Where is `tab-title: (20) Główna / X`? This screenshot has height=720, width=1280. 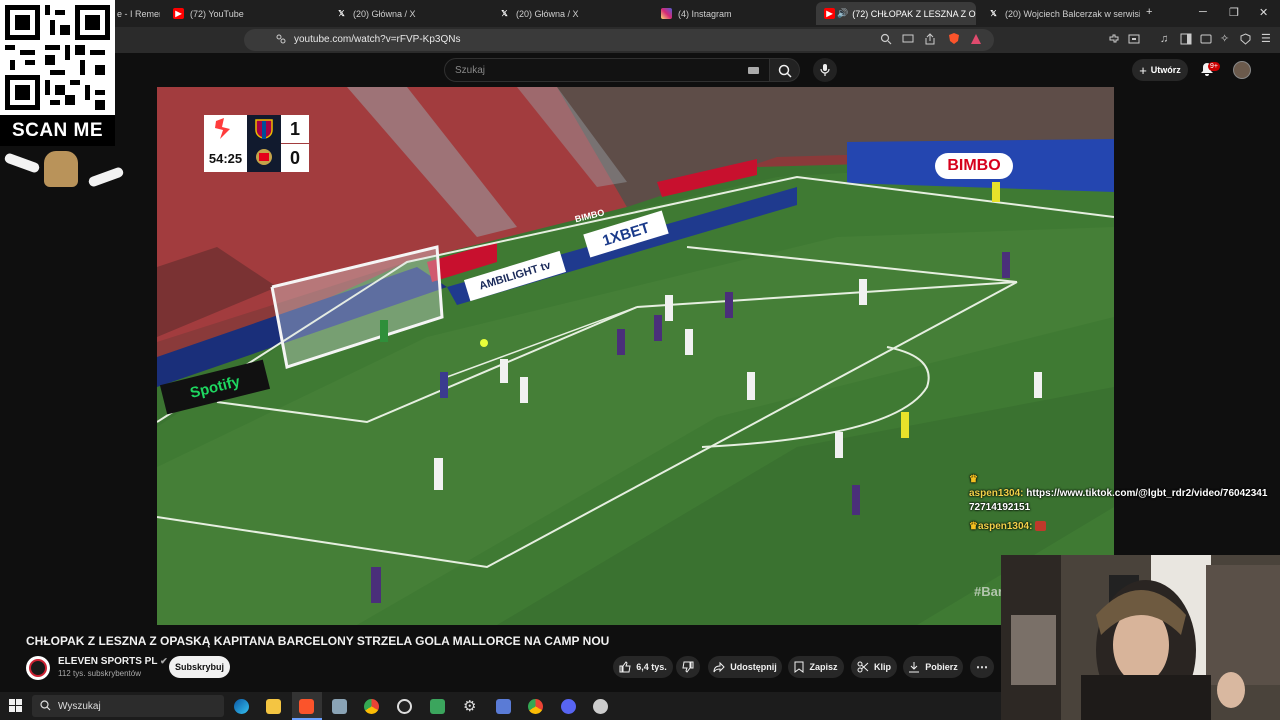 tab-title: (20) Główna / X is located at coordinates (384, 13).